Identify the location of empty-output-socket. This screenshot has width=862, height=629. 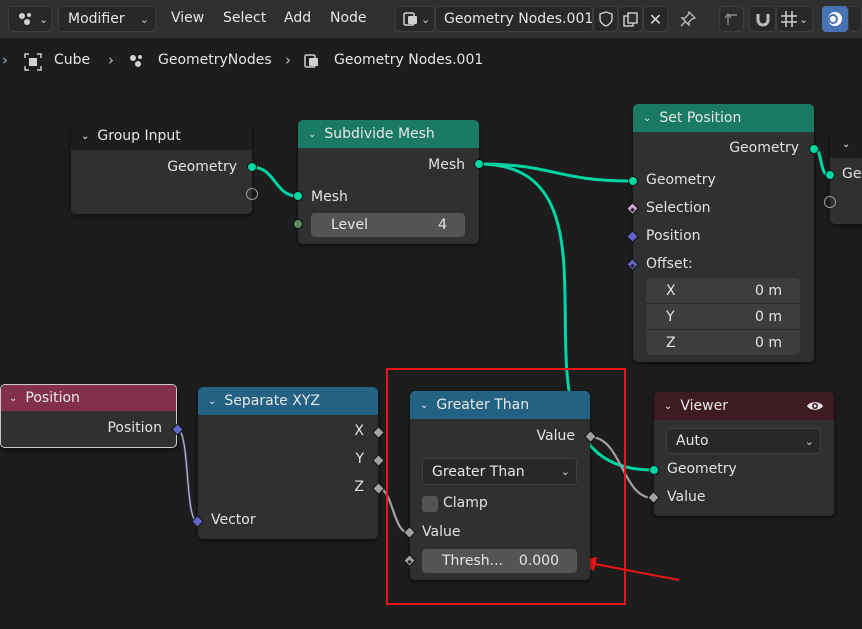
(252, 194).